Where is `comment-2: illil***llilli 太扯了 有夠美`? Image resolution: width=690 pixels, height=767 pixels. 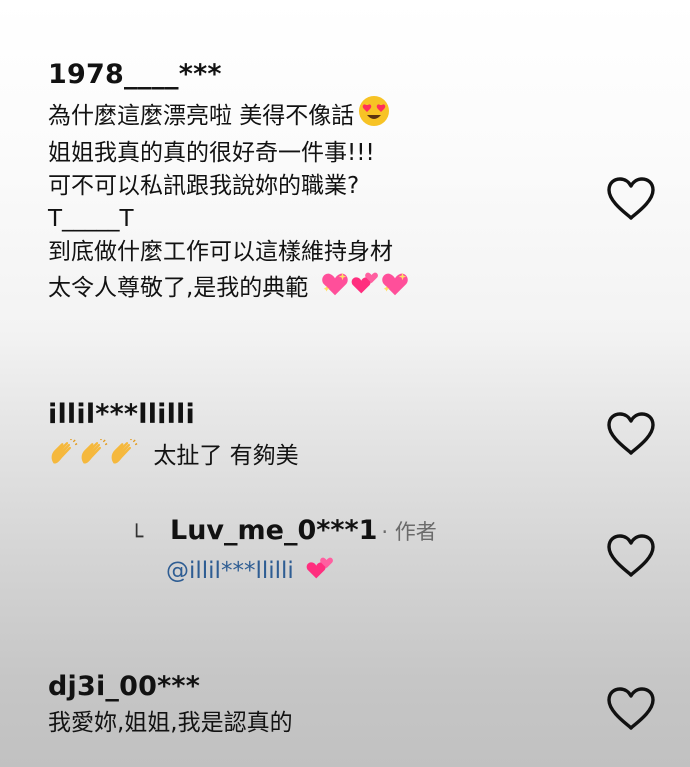 comment-2: illil***llilli 太扯了 有夠美 is located at coordinates (369, 438).